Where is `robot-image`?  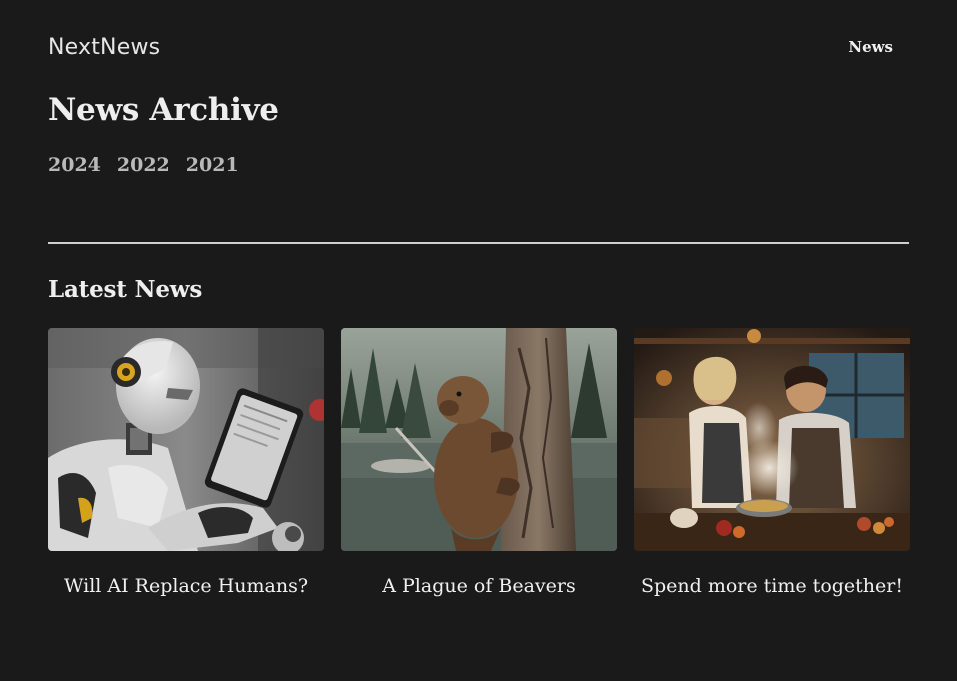 robot-image is located at coordinates (186, 439).